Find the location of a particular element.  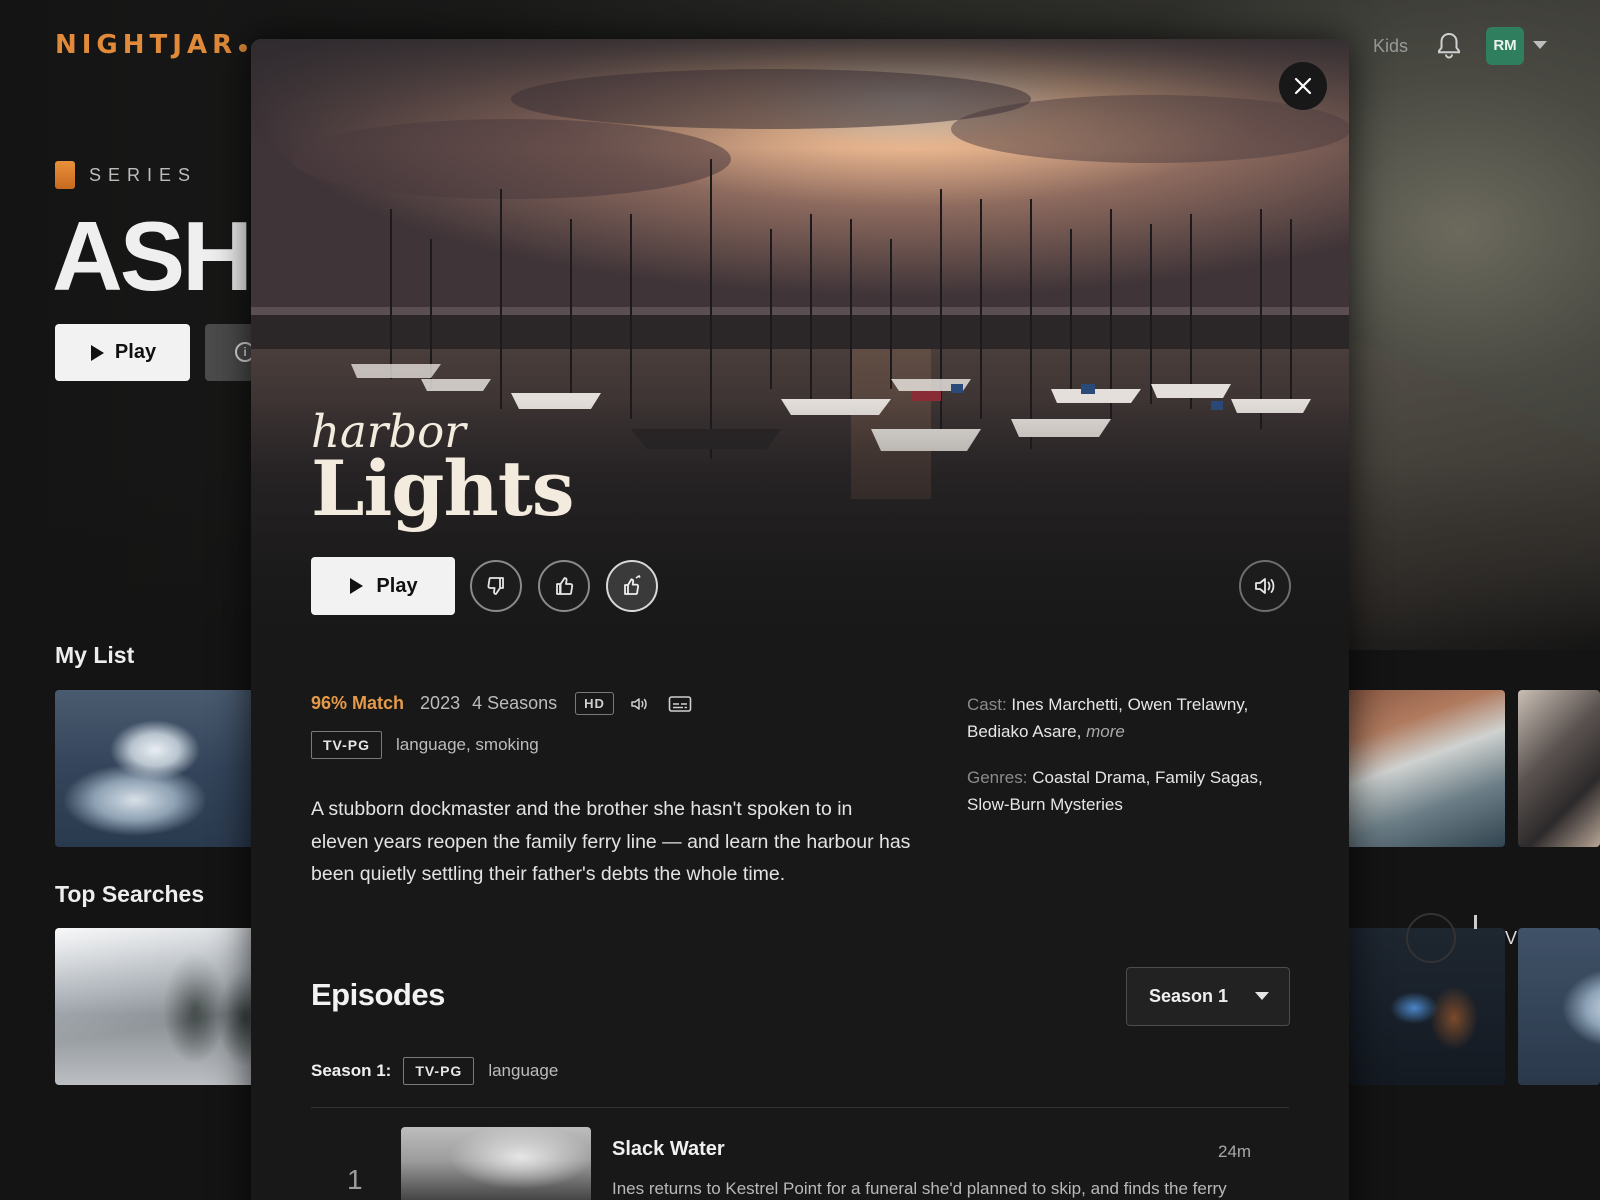

maturity-rating-row: TV-PG language, smoking is located at coordinates (425, 745).